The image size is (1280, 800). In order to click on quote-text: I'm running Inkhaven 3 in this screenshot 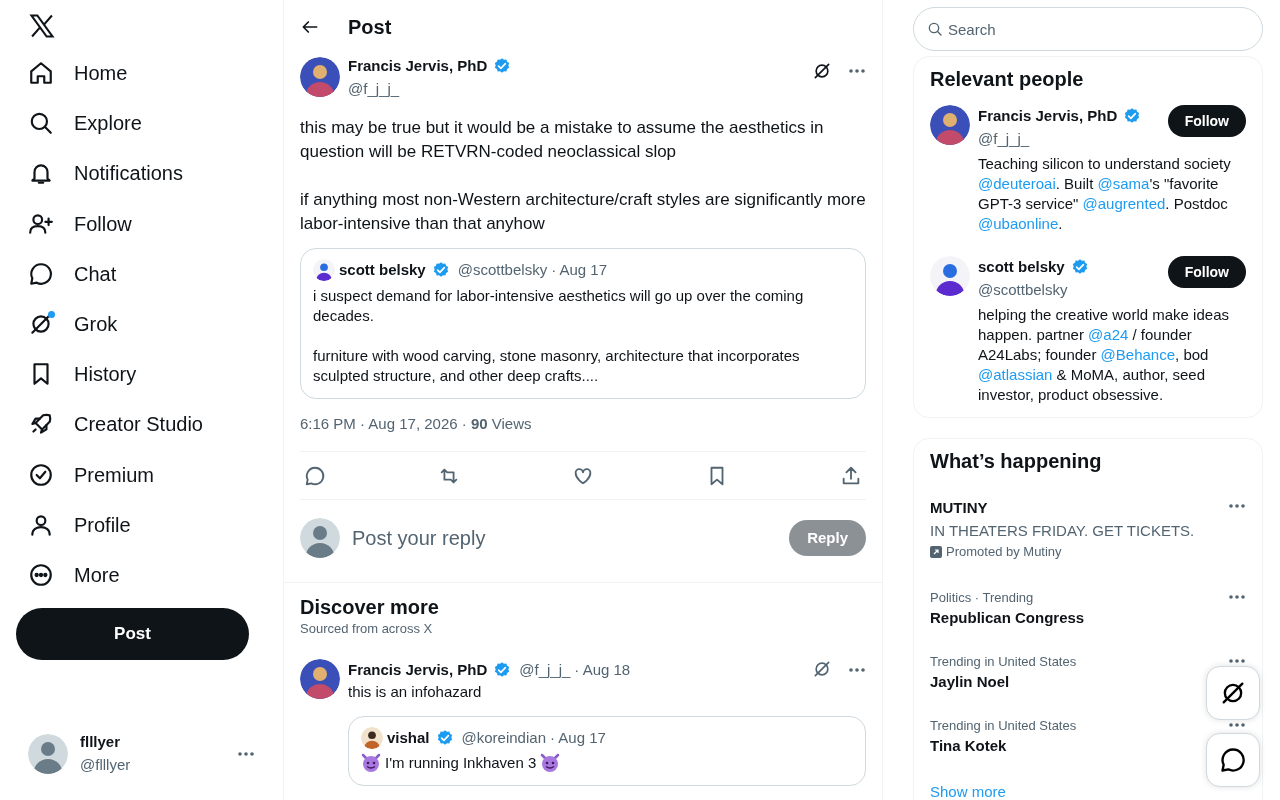, I will do `click(461, 763)`.